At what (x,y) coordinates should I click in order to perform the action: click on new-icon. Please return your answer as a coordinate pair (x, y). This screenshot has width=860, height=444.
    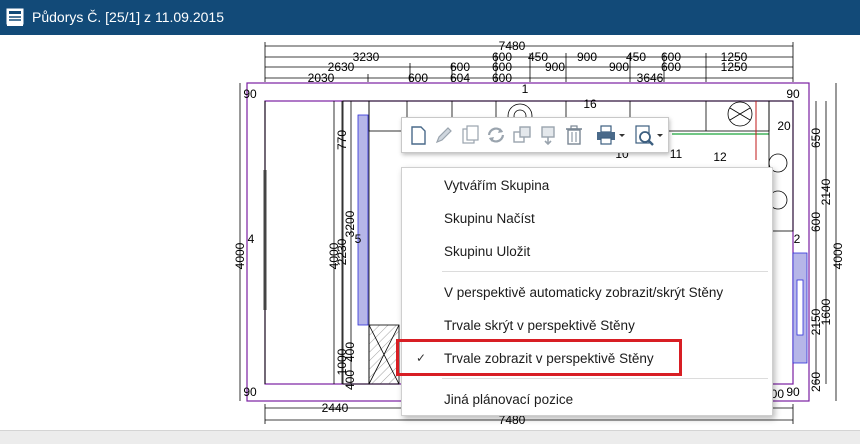
    Looking at the image, I should click on (418, 135).